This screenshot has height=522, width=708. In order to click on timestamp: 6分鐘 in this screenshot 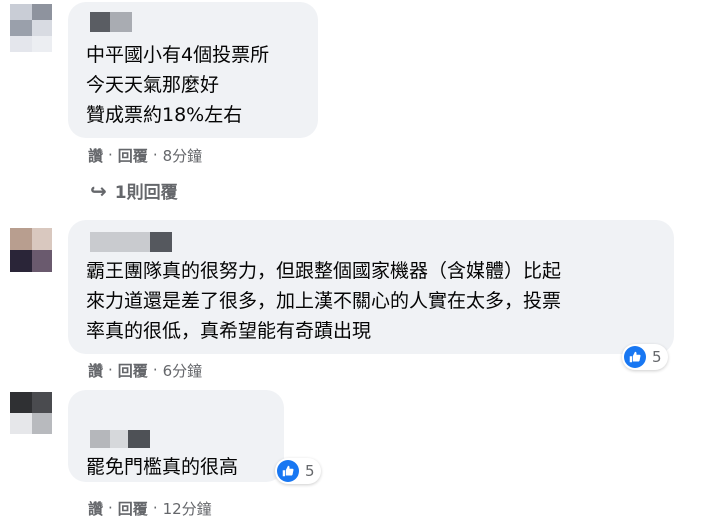, I will do `click(183, 370)`.